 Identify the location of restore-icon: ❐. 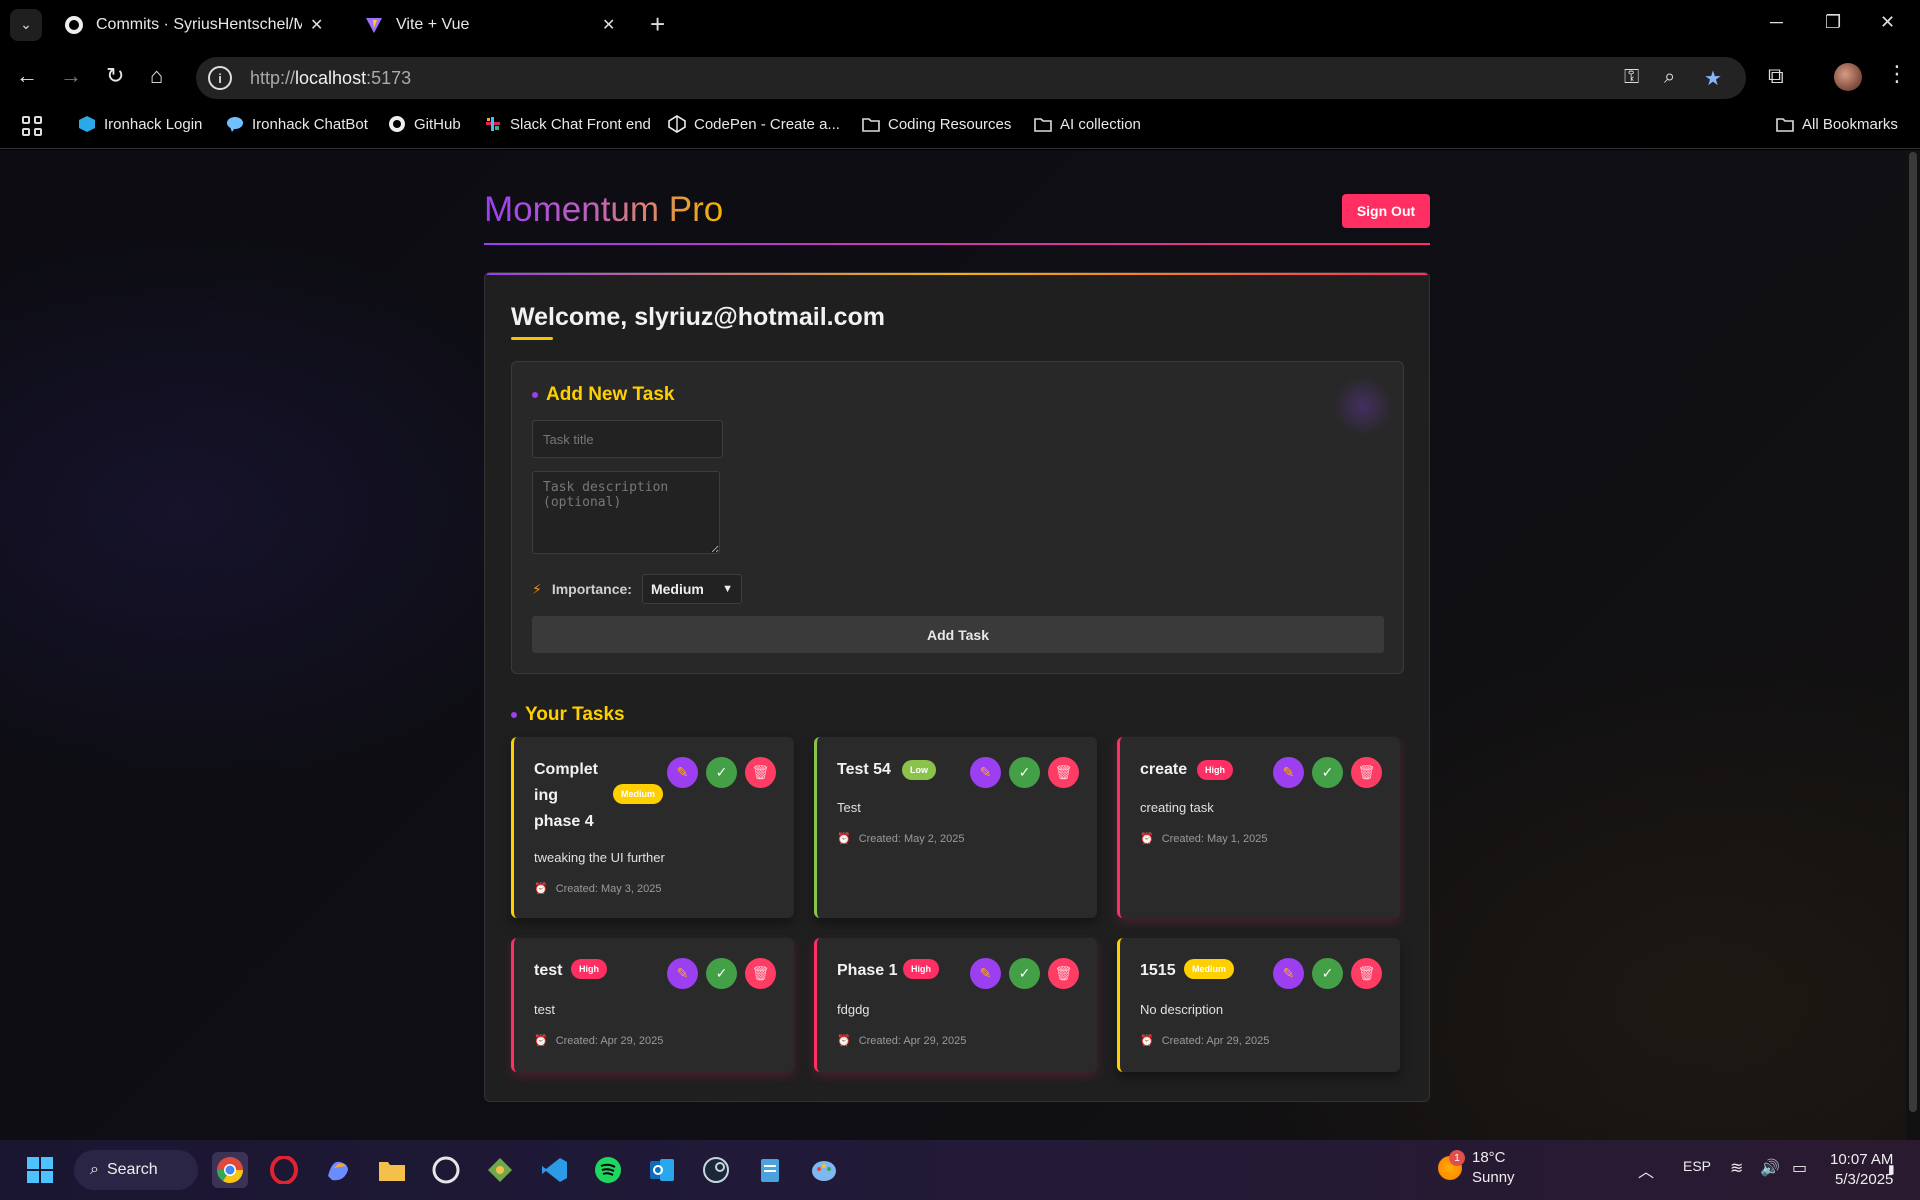
(1833, 22).